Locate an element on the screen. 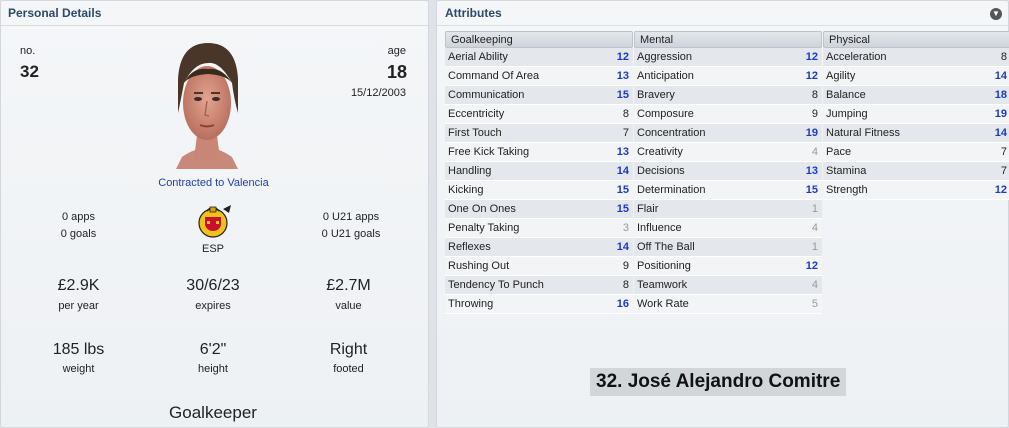  attribute-row: Reflexes 14 is located at coordinates (539, 247).